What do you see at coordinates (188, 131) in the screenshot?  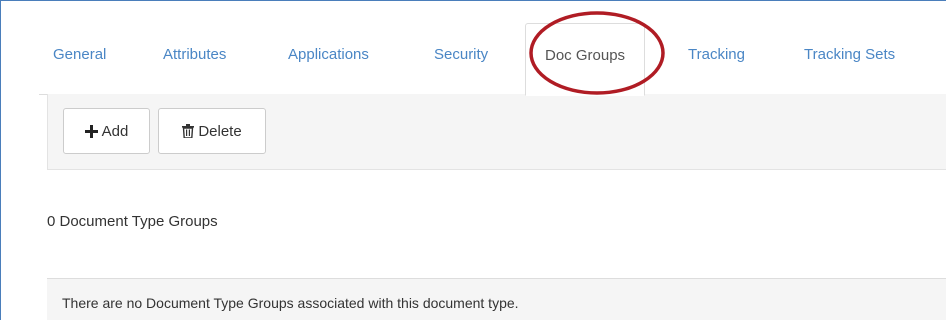 I see `trash-icon` at bounding box center [188, 131].